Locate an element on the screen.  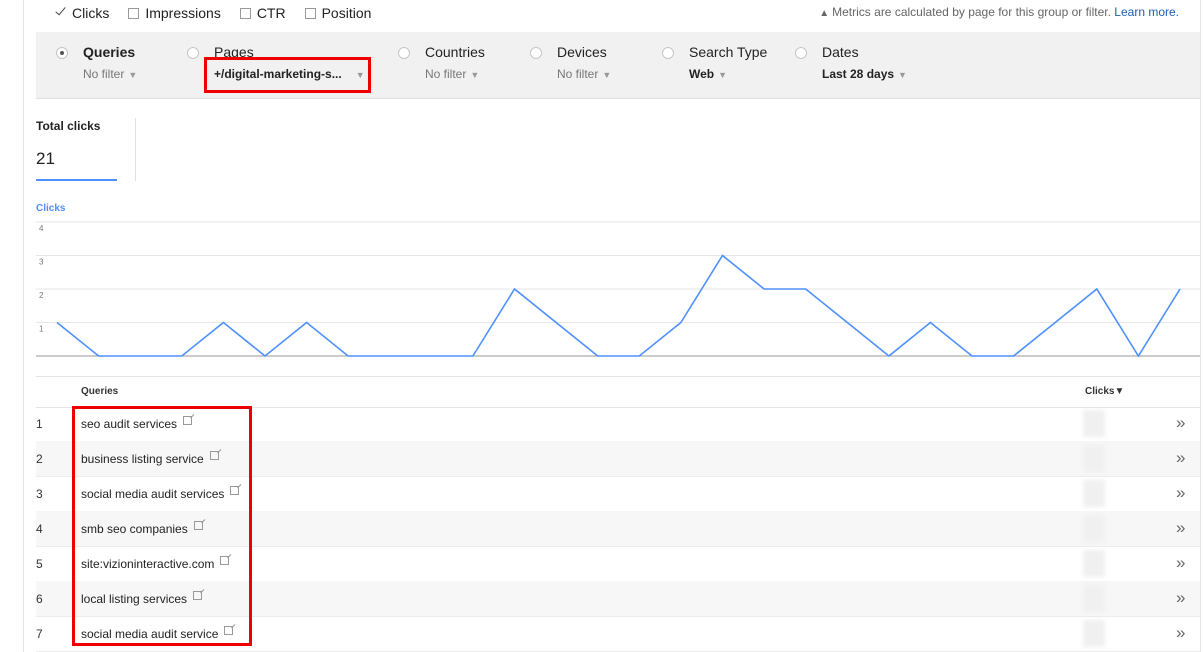
y-tick-label: 1 is located at coordinates (41, 329).